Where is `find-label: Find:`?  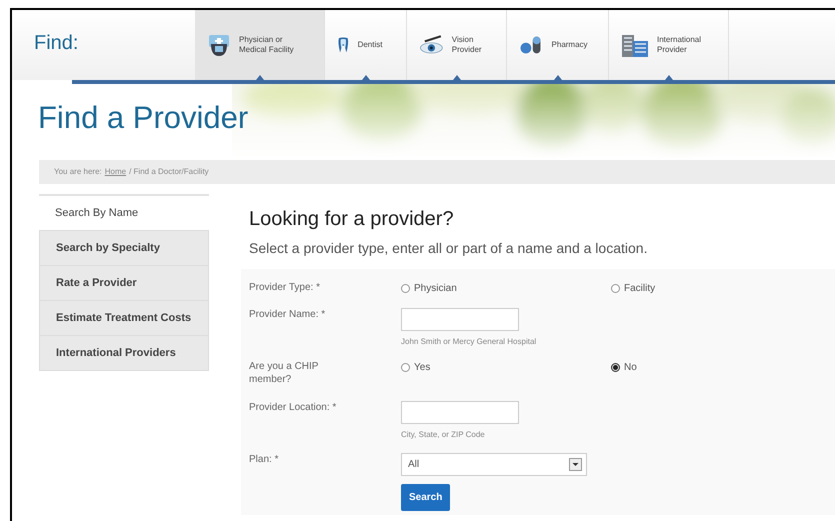
find-label: Find: is located at coordinates (56, 43).